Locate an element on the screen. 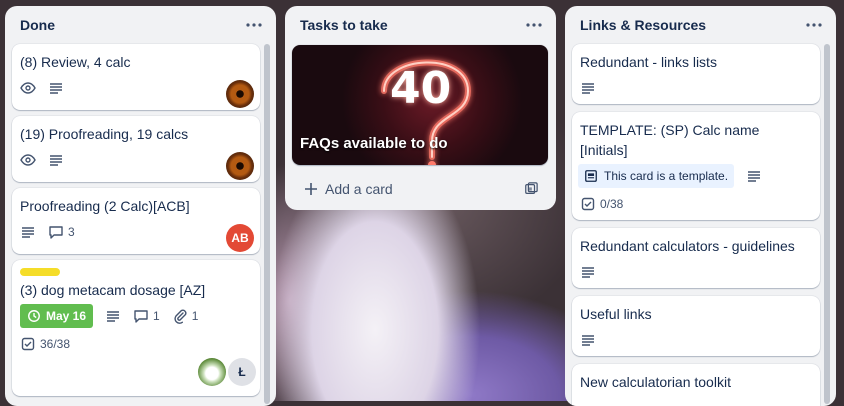 The image size is (844, 406). add-card-button: Add a card is located at coordinates (420, 189).